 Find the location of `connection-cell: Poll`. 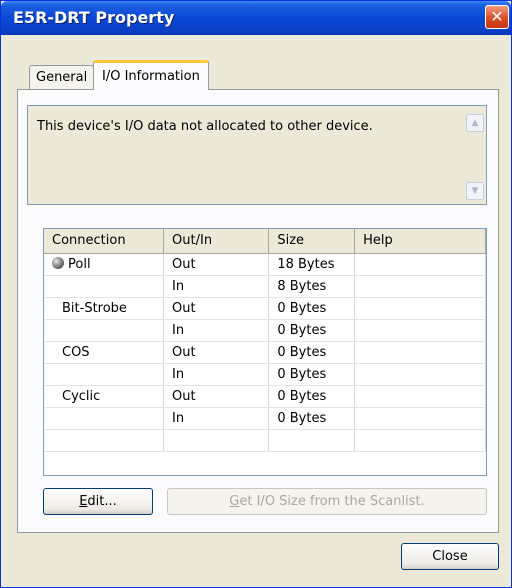

connection-cell: Poll is located at coordinates (104, 264).